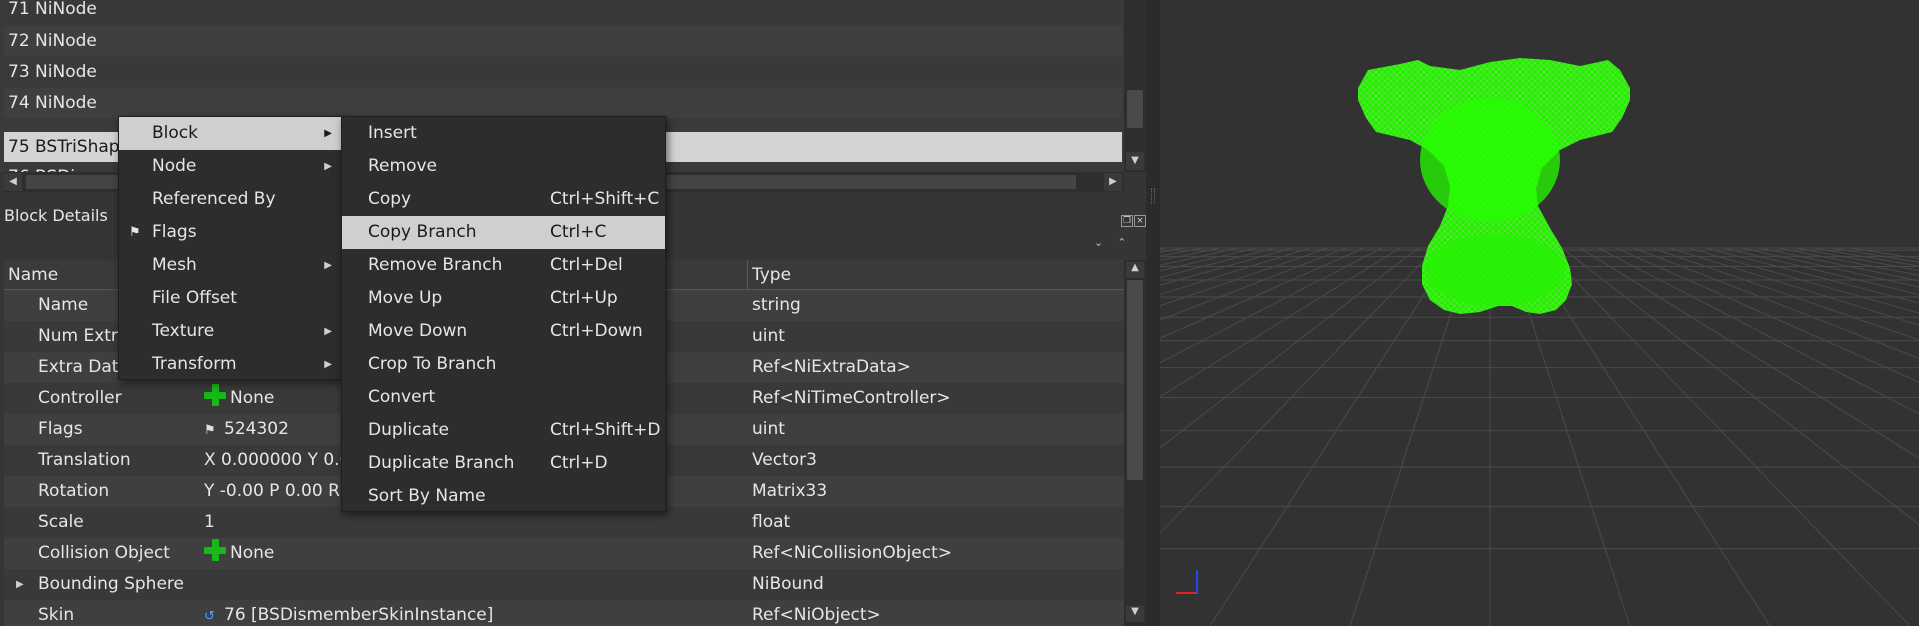  What do you see at coordinates (441, 463) in the screenshot?
I see `menu-item-label: Duplicate Branch` at bounding box center [441, 463].